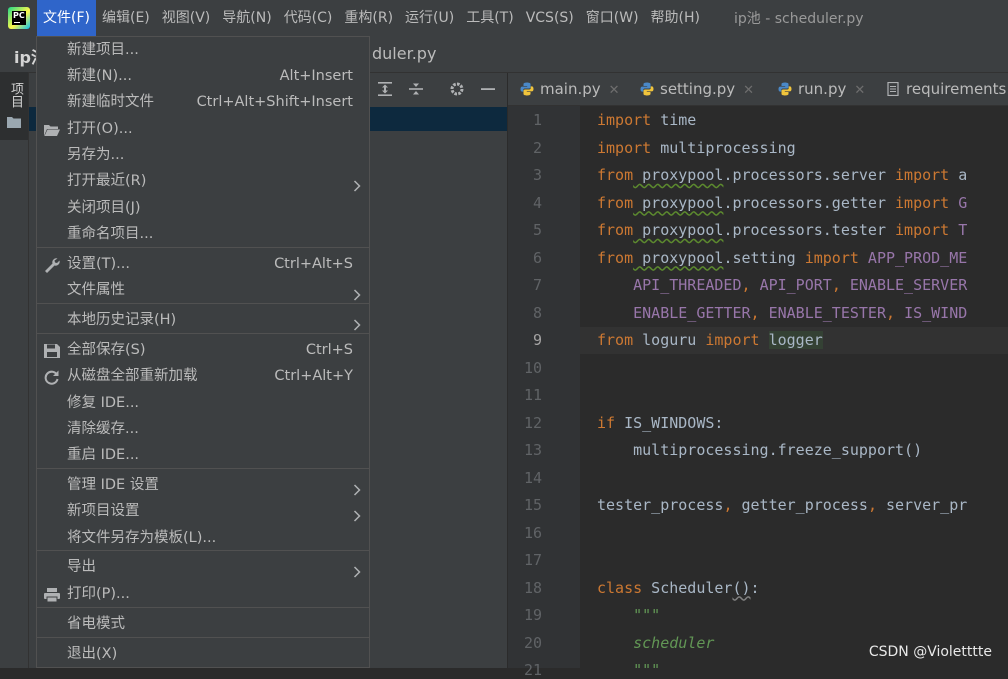 The width and height of the screenshot is (1008, 679). Describe the element at coordinates (404, 53) in the screenshot. I see `breadcrumb-file: duler.py` at that location.